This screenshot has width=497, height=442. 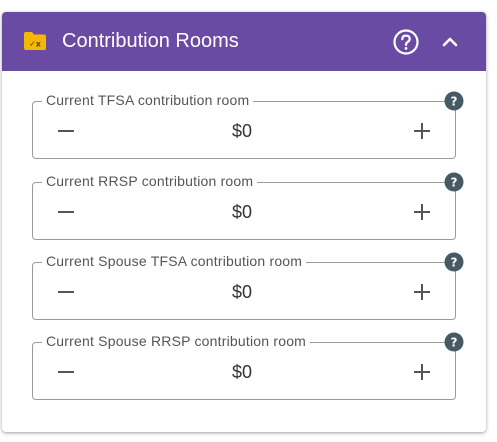 I want to click on field-label: Current TFSA contribution room, so click(x=148, y=100).